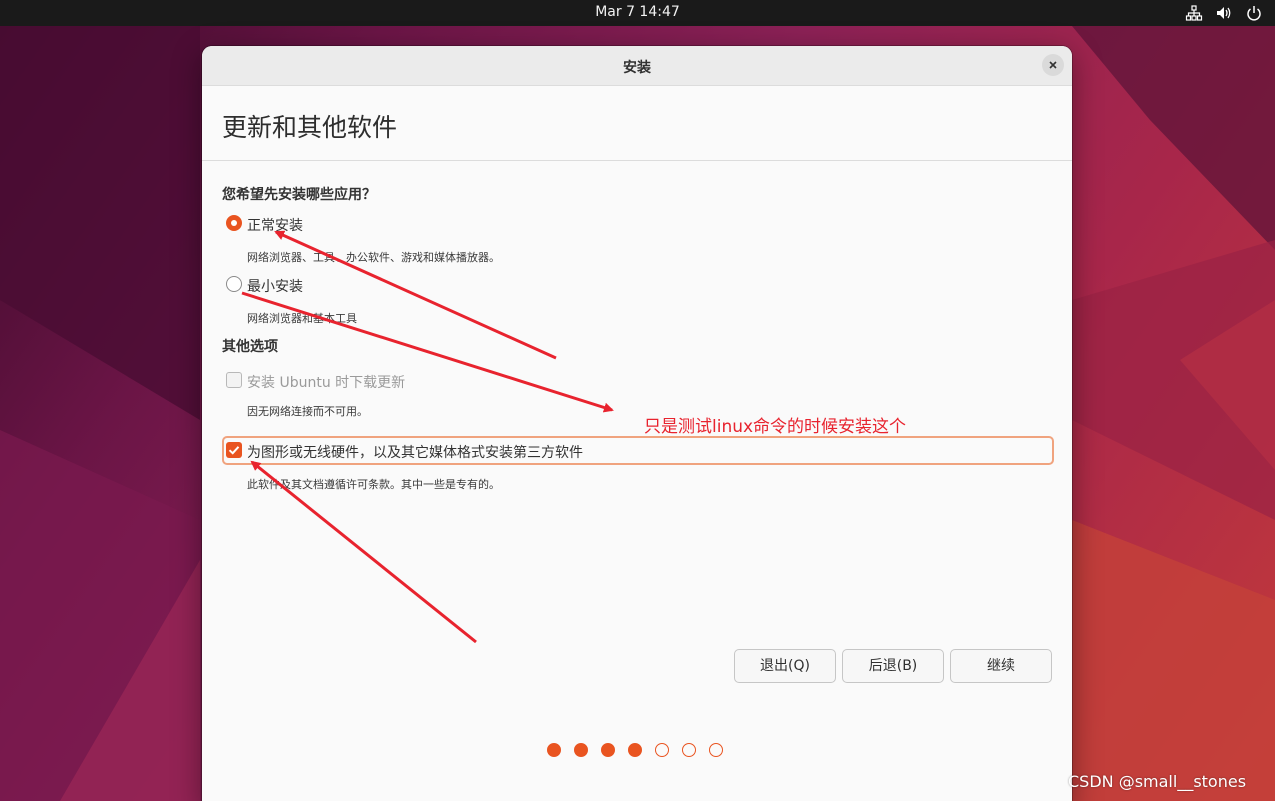 The height and width of the screenshot is (801, 1275). I want to click on minimal-install-label: 最小安装, so click(275, 286).